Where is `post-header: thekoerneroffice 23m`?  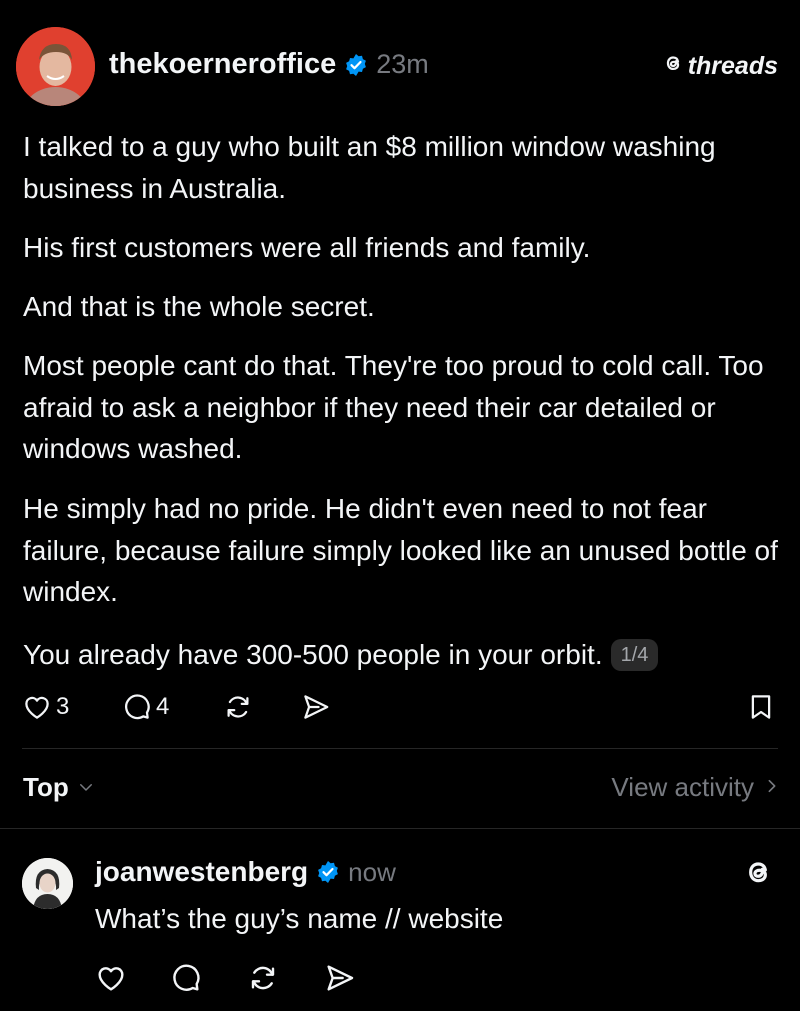 post-header: thekoerneroffice 23m is located at coordinates (269, 64).